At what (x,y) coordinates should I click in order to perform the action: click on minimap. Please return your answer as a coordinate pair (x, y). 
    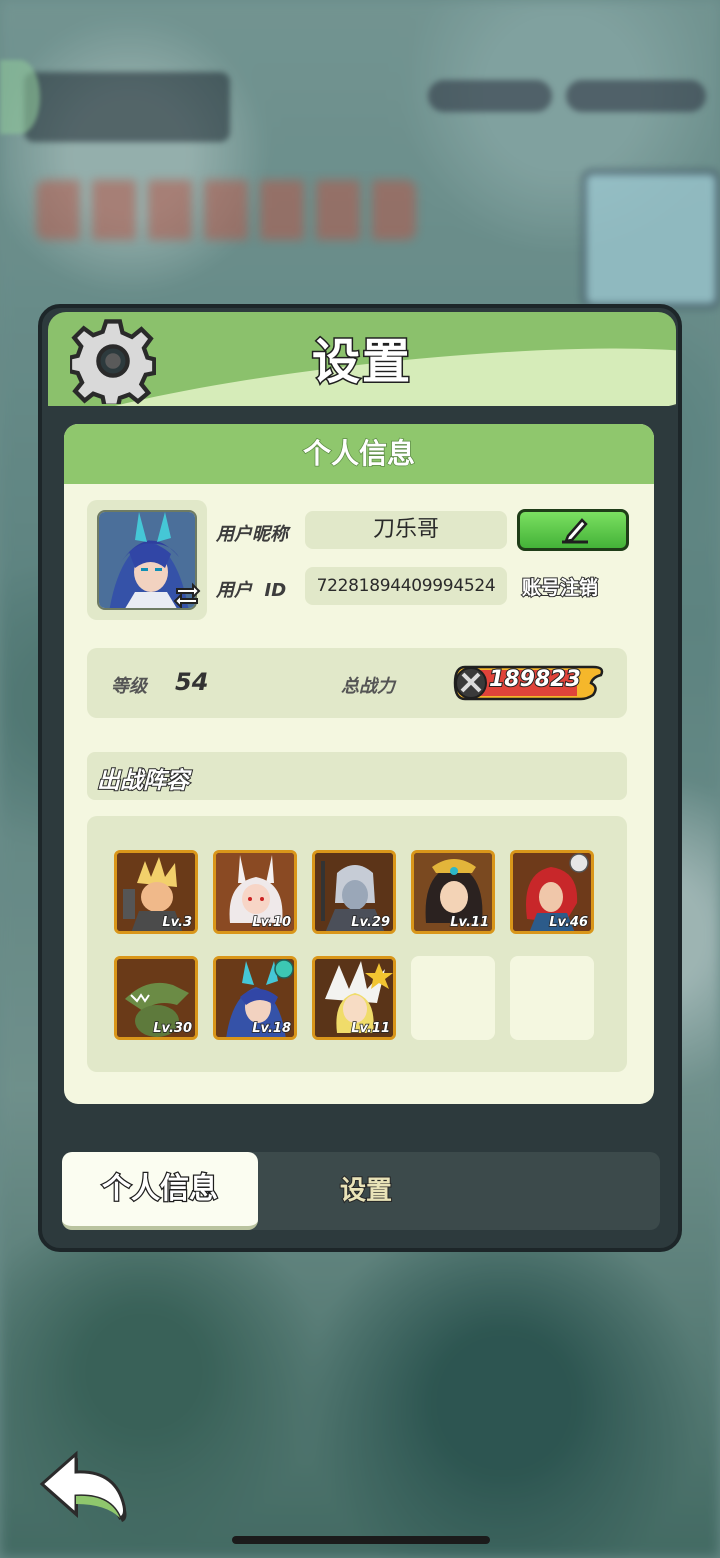
    Looking at the image, I should click on (651, 239).